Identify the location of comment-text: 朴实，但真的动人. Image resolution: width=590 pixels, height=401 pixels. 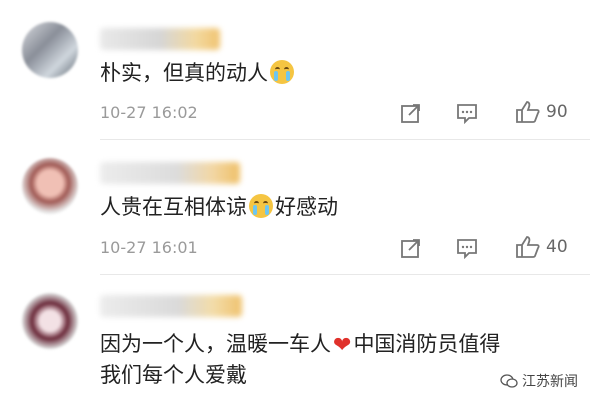
(198, 73).